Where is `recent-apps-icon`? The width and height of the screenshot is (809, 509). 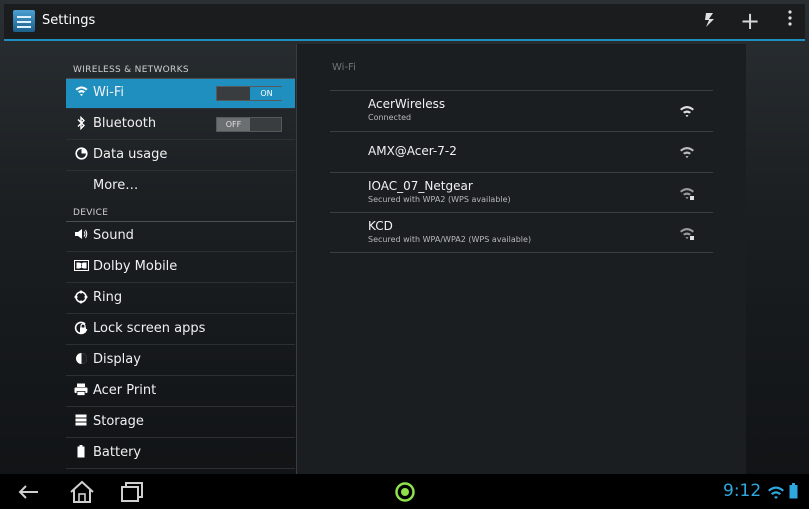
recent-apps-icon is located at coordinates (132, 492).